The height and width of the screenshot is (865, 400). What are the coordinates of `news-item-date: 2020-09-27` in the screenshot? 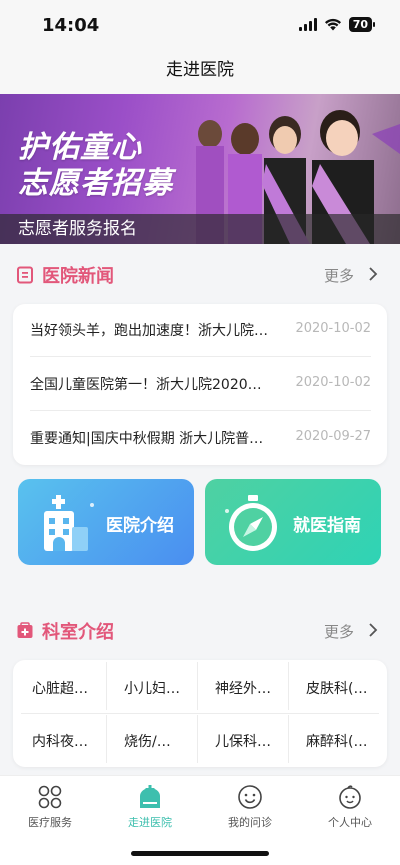 It's located at (333, 436).